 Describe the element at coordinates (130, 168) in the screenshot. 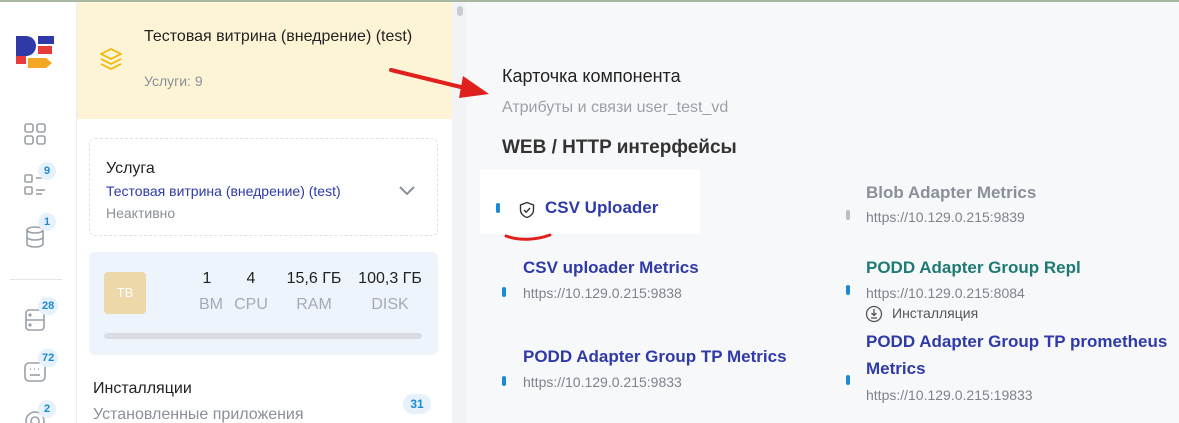

I see `service-label: Услуга` at that location.